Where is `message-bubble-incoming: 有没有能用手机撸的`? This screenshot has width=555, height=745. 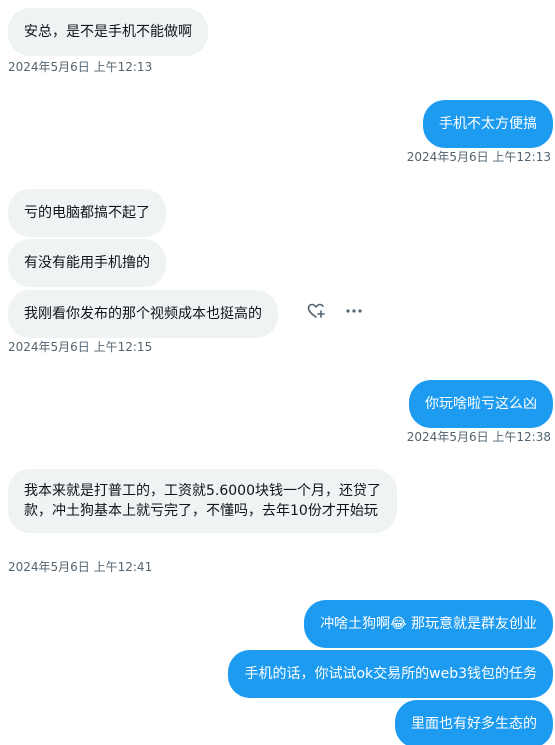
message-bubble-incoming: 有没有能用手机撸的 is located at coordinates (87, 263).